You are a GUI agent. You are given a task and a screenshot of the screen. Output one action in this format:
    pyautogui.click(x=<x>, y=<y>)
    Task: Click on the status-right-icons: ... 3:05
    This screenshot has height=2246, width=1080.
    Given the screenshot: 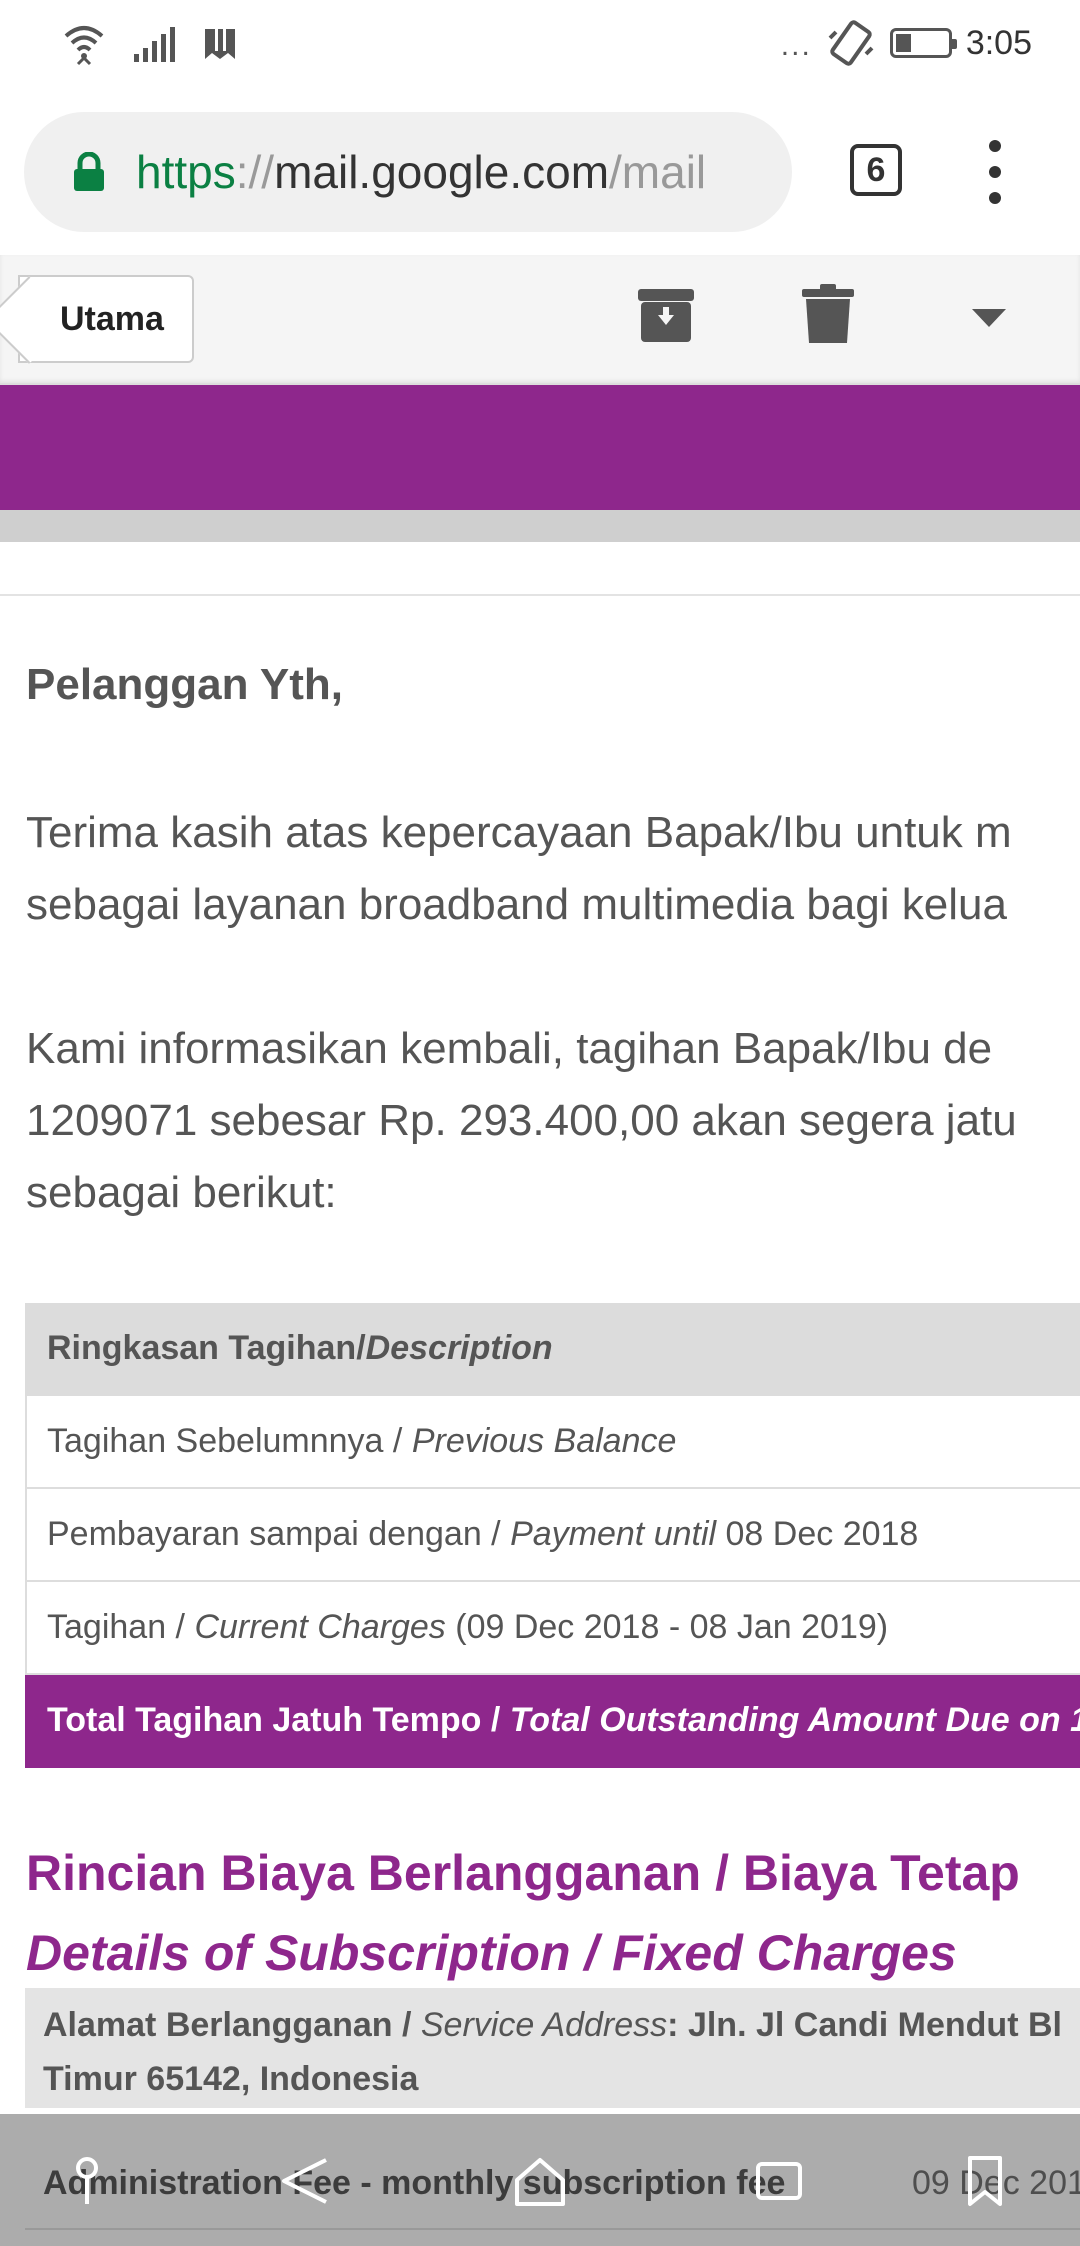 What is the action you would take?
    pyautogui.click(x=906, y=43)
    